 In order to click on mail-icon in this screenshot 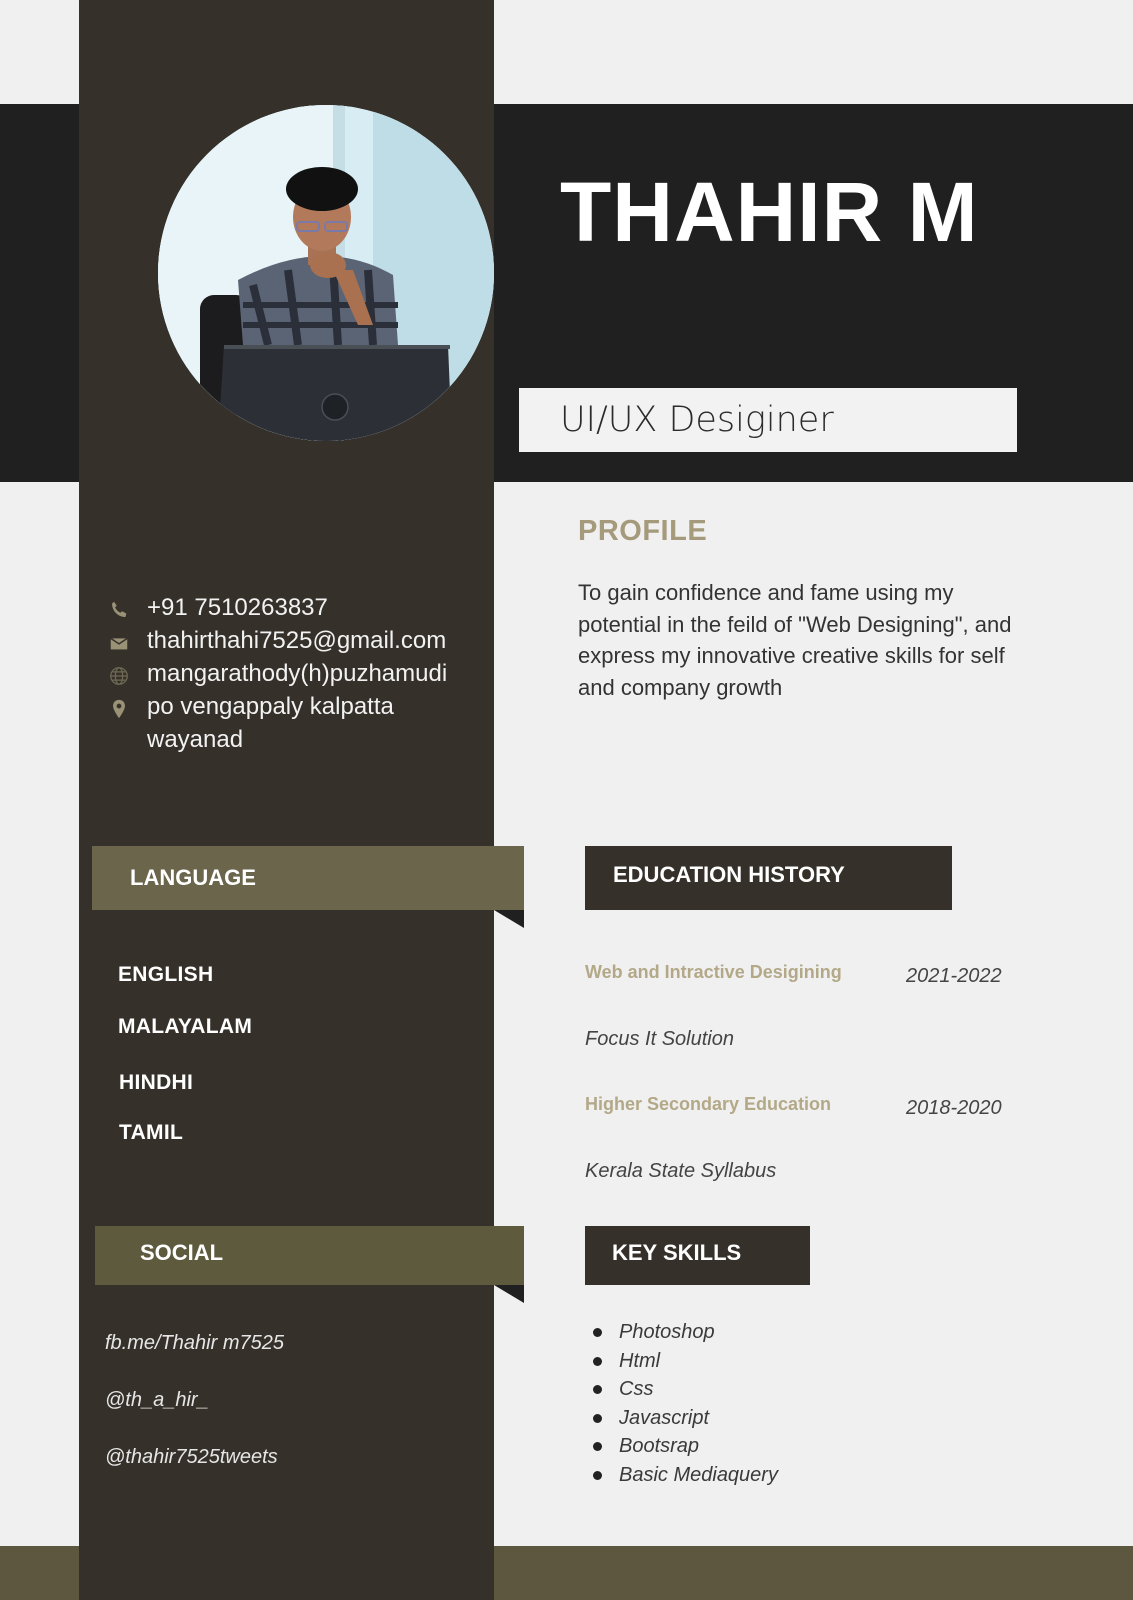, I will do `click(119, 641)`.